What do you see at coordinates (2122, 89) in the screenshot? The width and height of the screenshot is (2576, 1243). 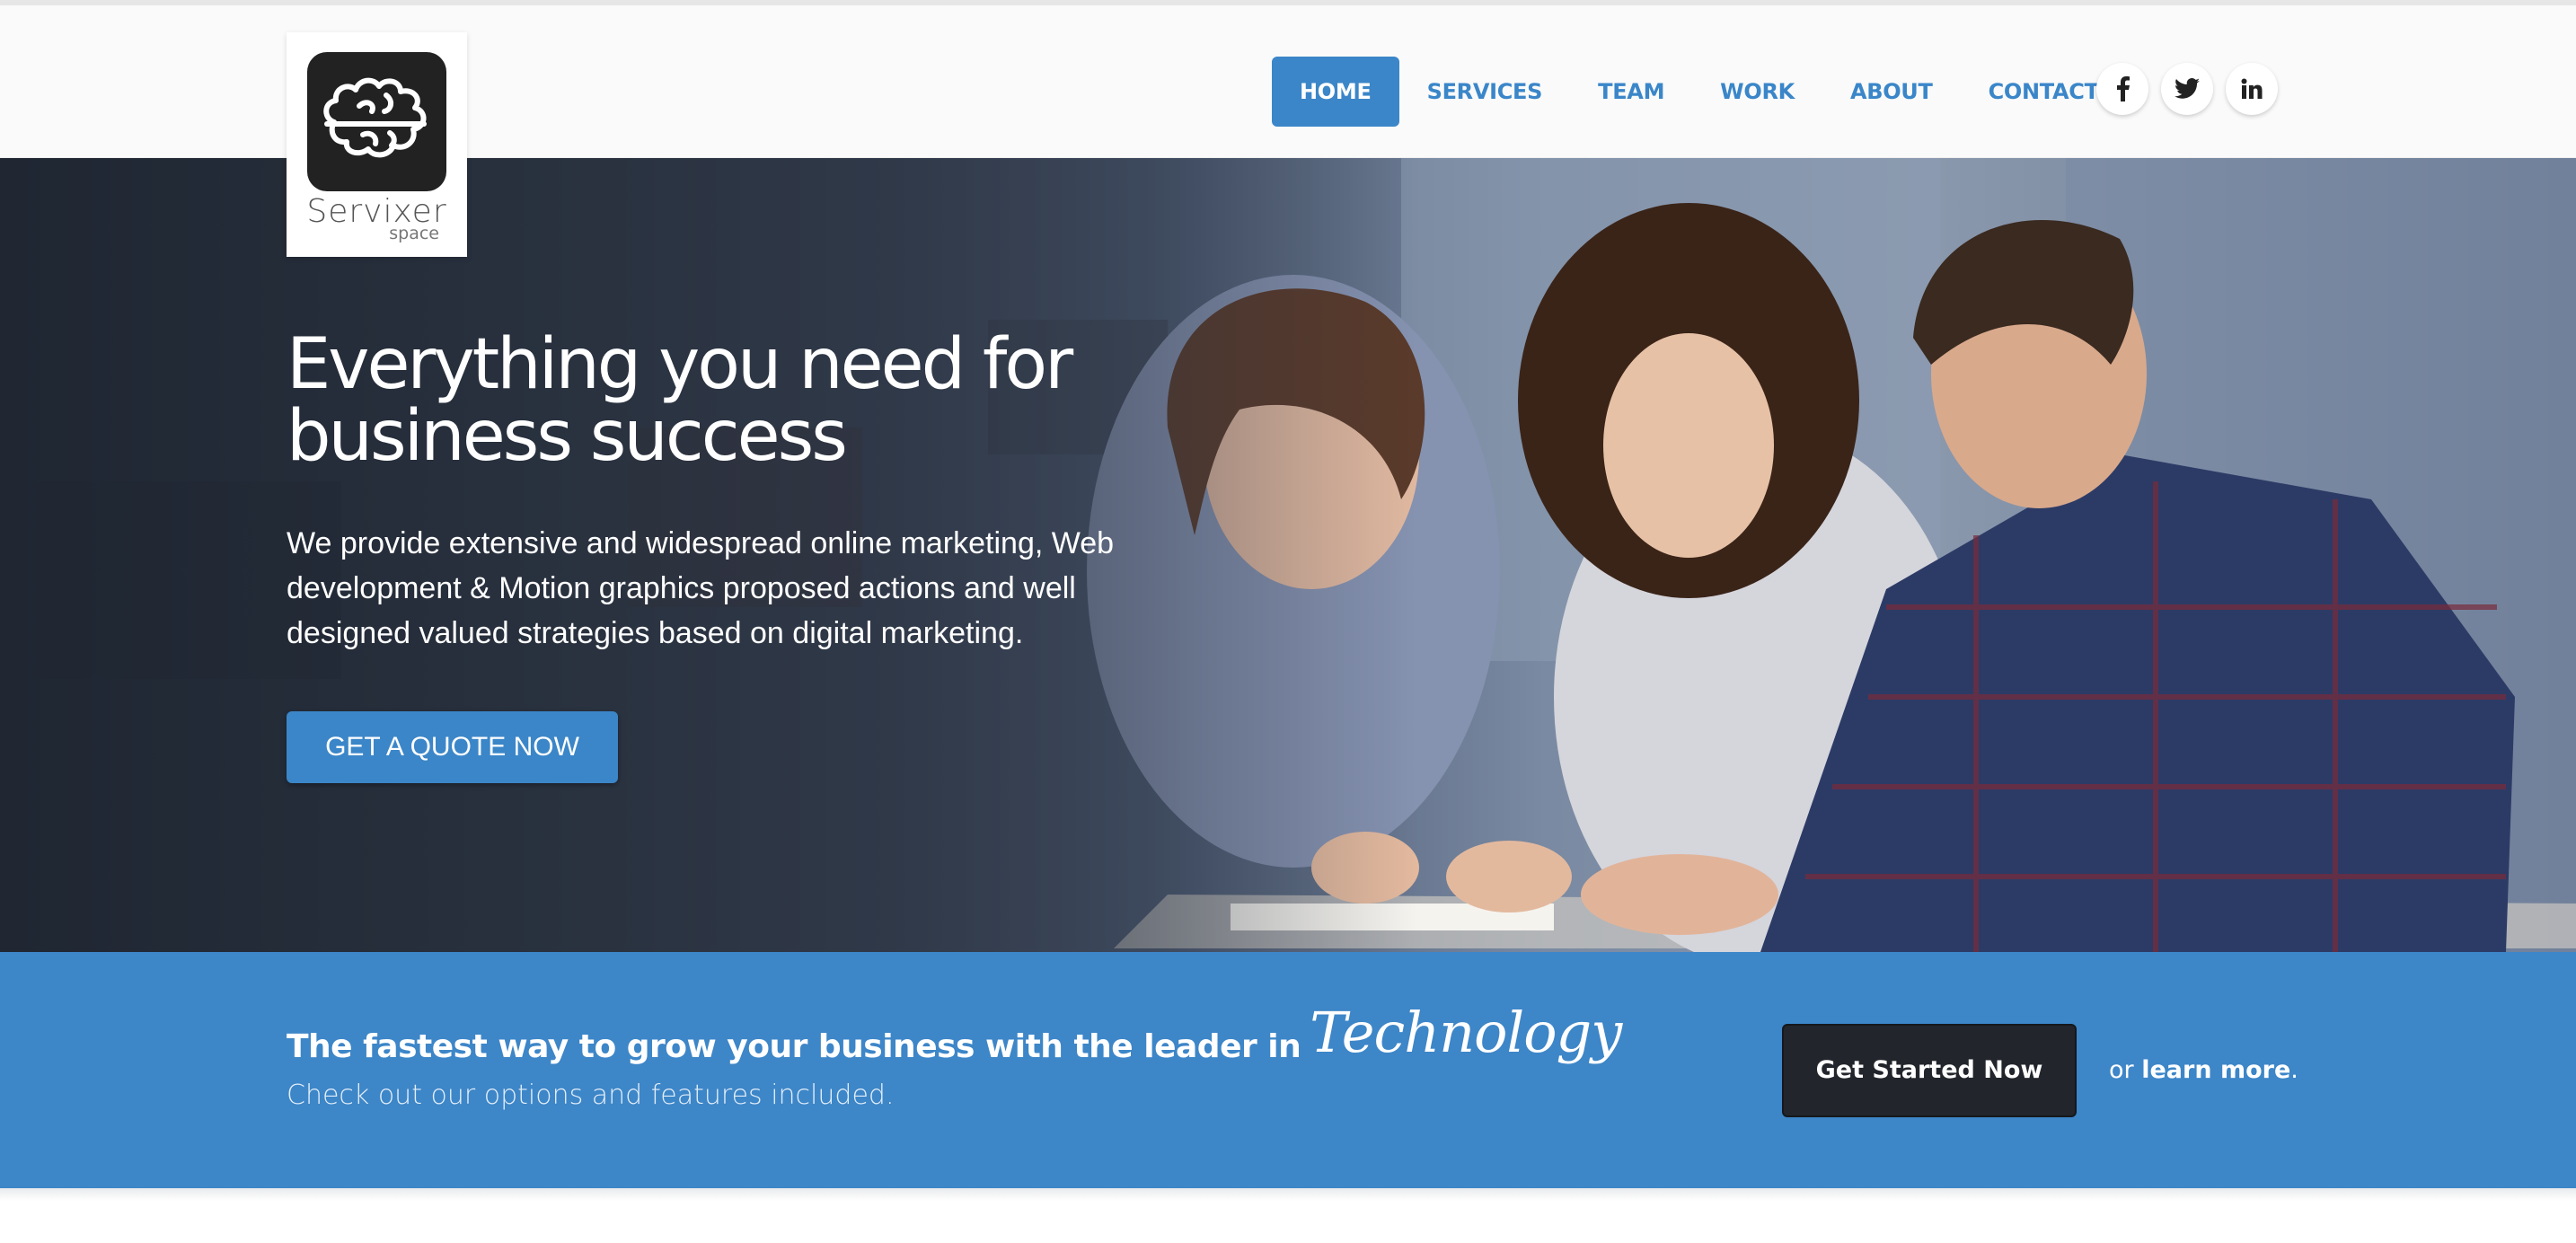 I see `facebook-icon` at bounding box center [2122, 89].